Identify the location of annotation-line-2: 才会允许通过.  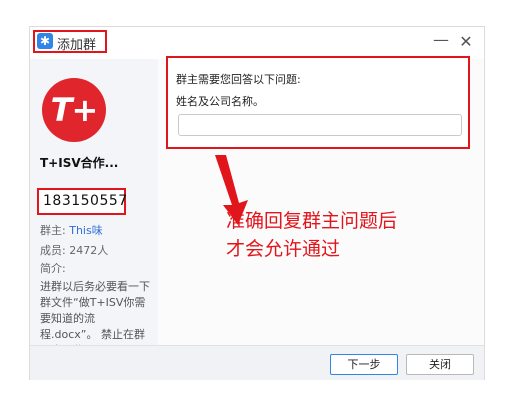
(283, 249).